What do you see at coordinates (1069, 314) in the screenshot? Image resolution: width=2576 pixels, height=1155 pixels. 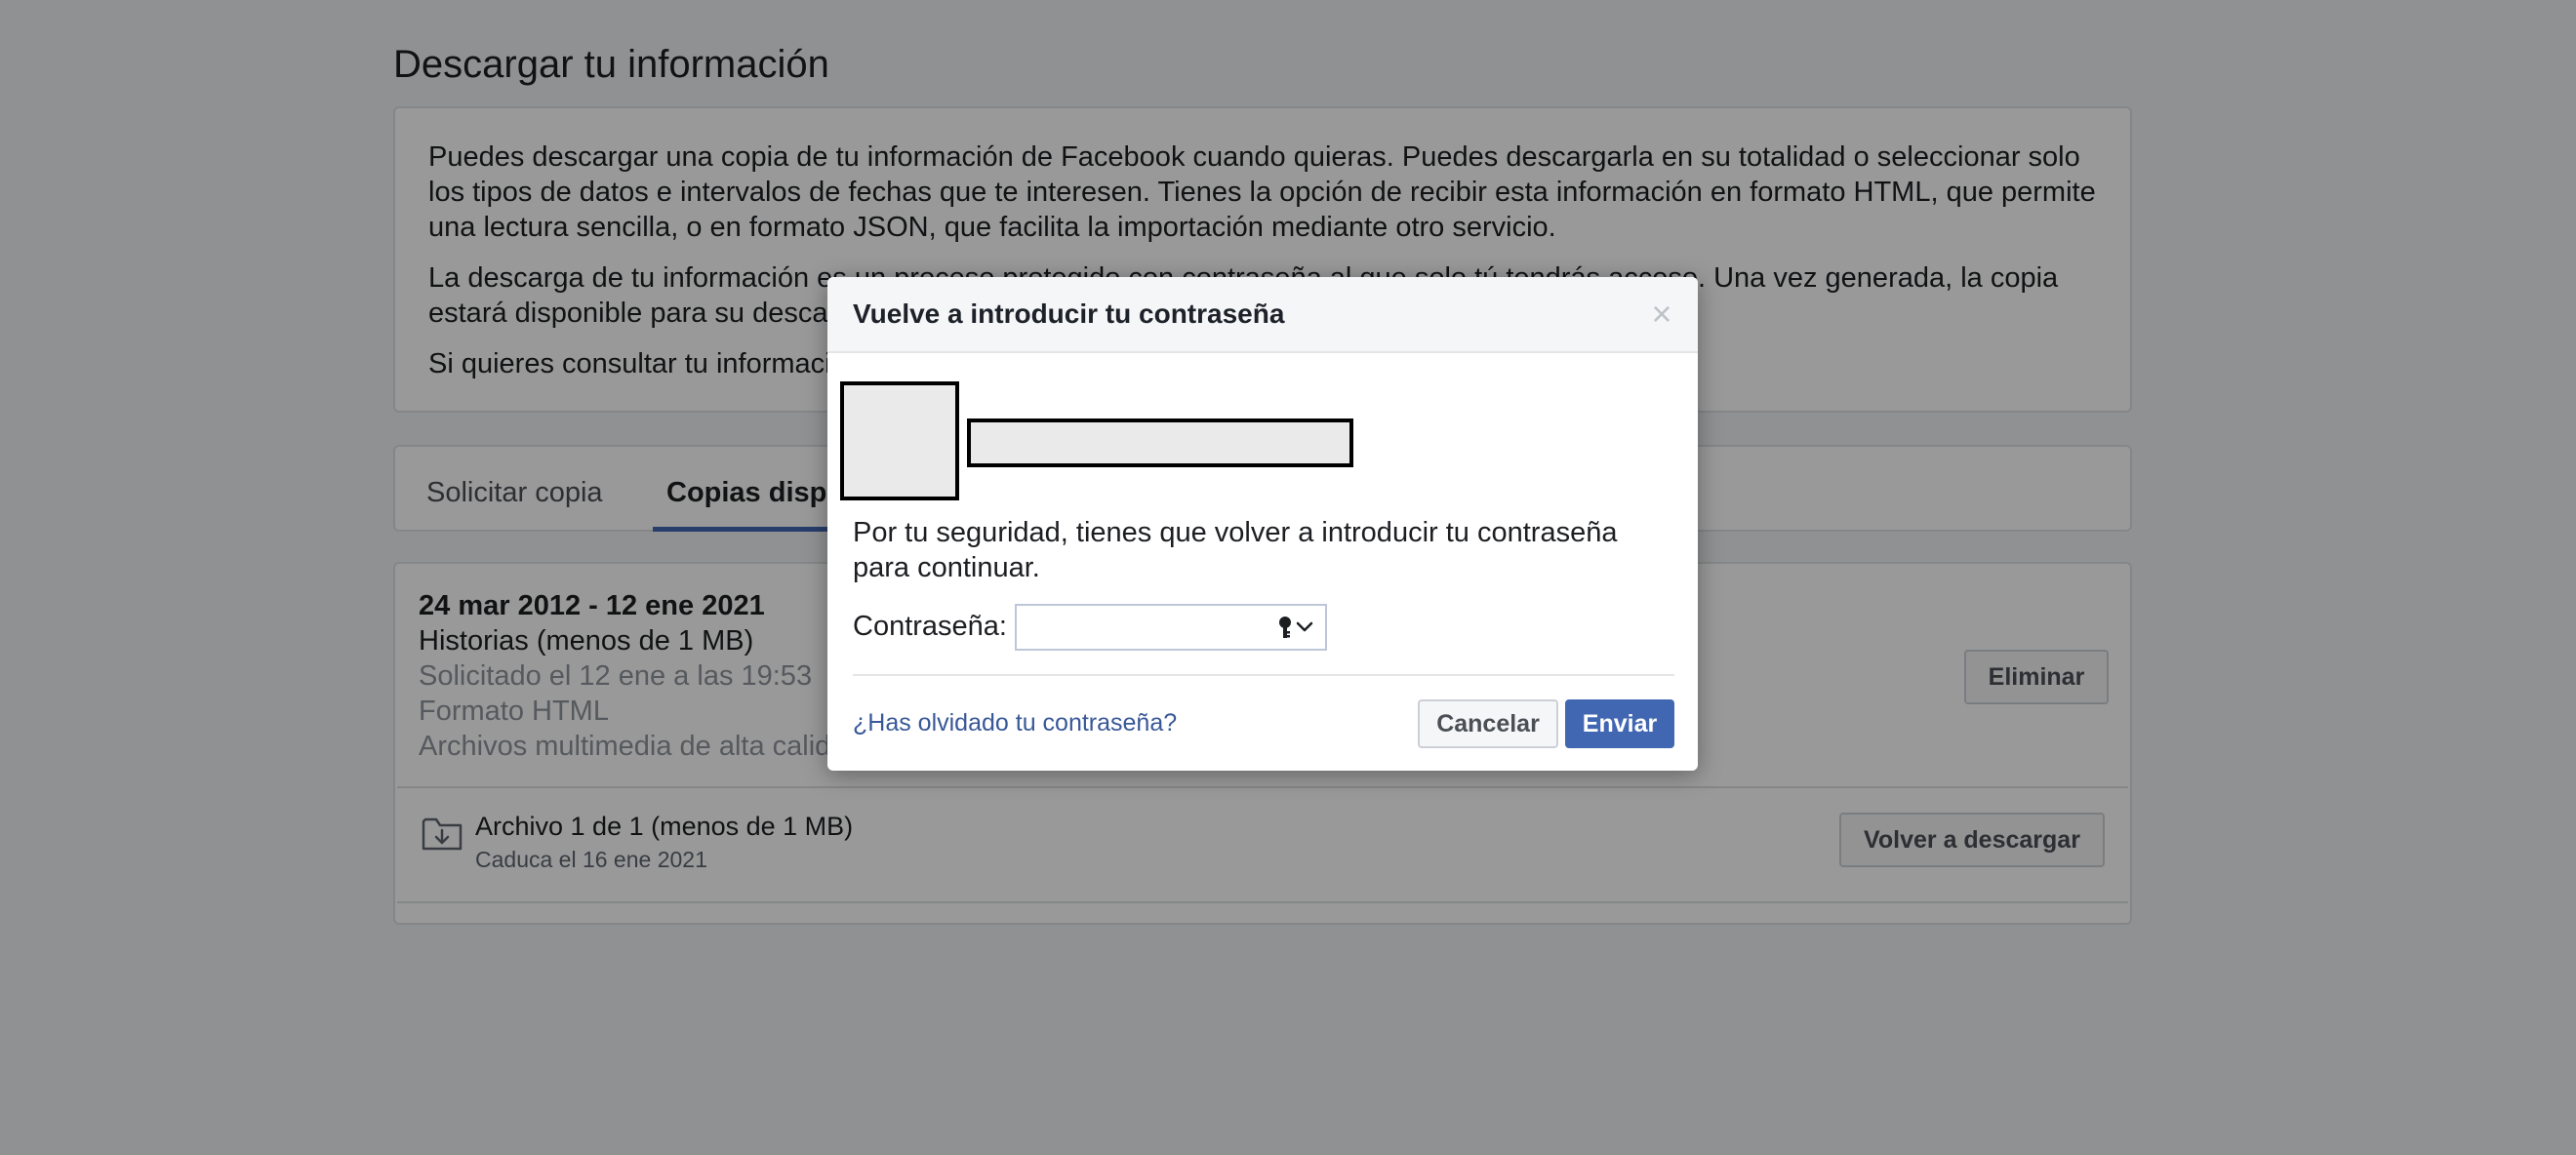 I see `dialog-title: Vuelve a introducir tu contraseña` at bounding box center [1069, 314].